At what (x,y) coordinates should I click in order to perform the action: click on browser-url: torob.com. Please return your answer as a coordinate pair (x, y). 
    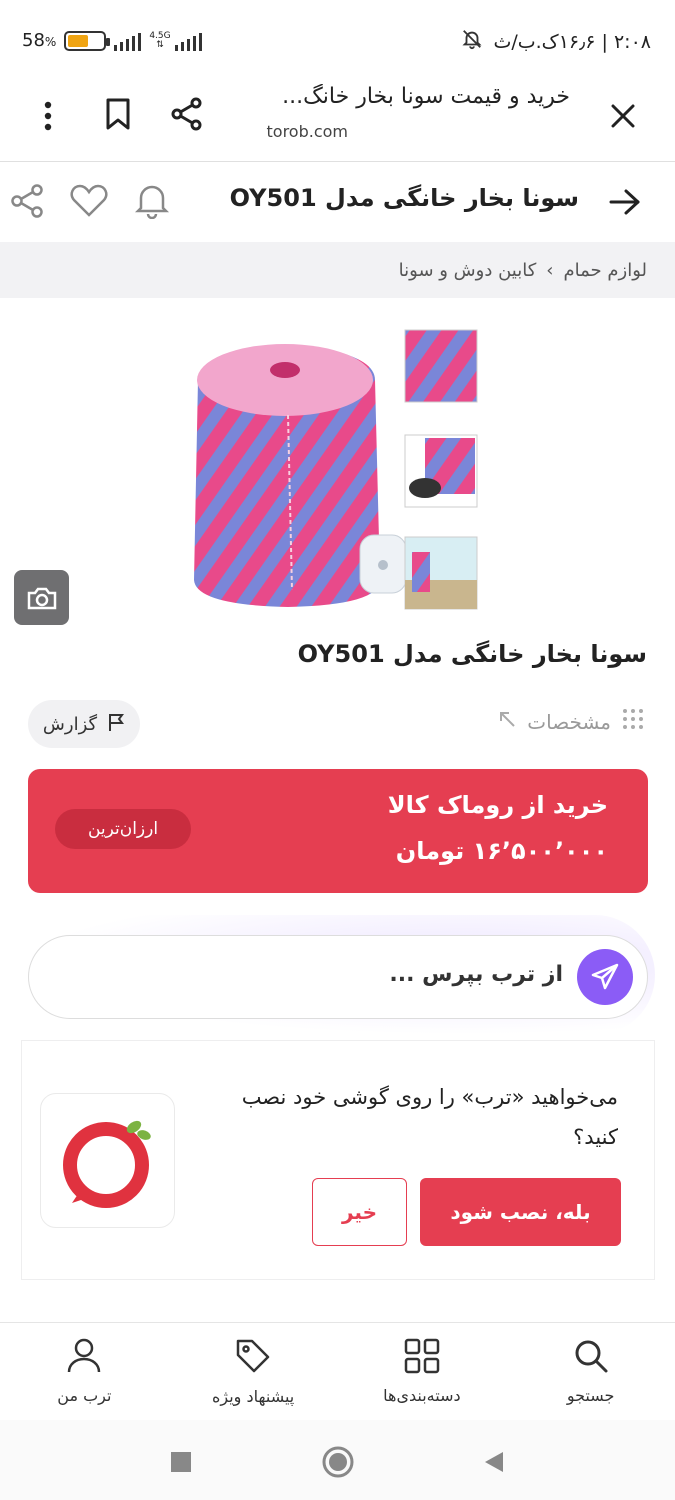
    Looking at the image, I should click on (308, 131).